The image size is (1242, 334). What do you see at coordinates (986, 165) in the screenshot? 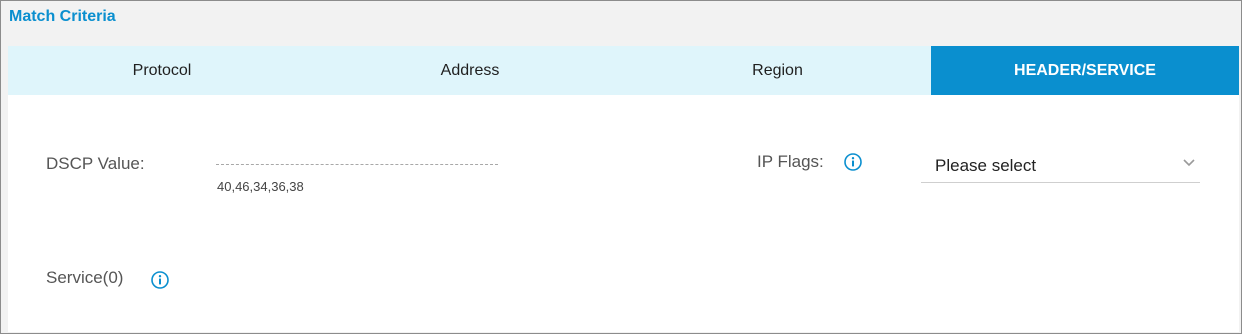
I see `ip-flags-select-value: Please select` at bounding box center [986, 165].